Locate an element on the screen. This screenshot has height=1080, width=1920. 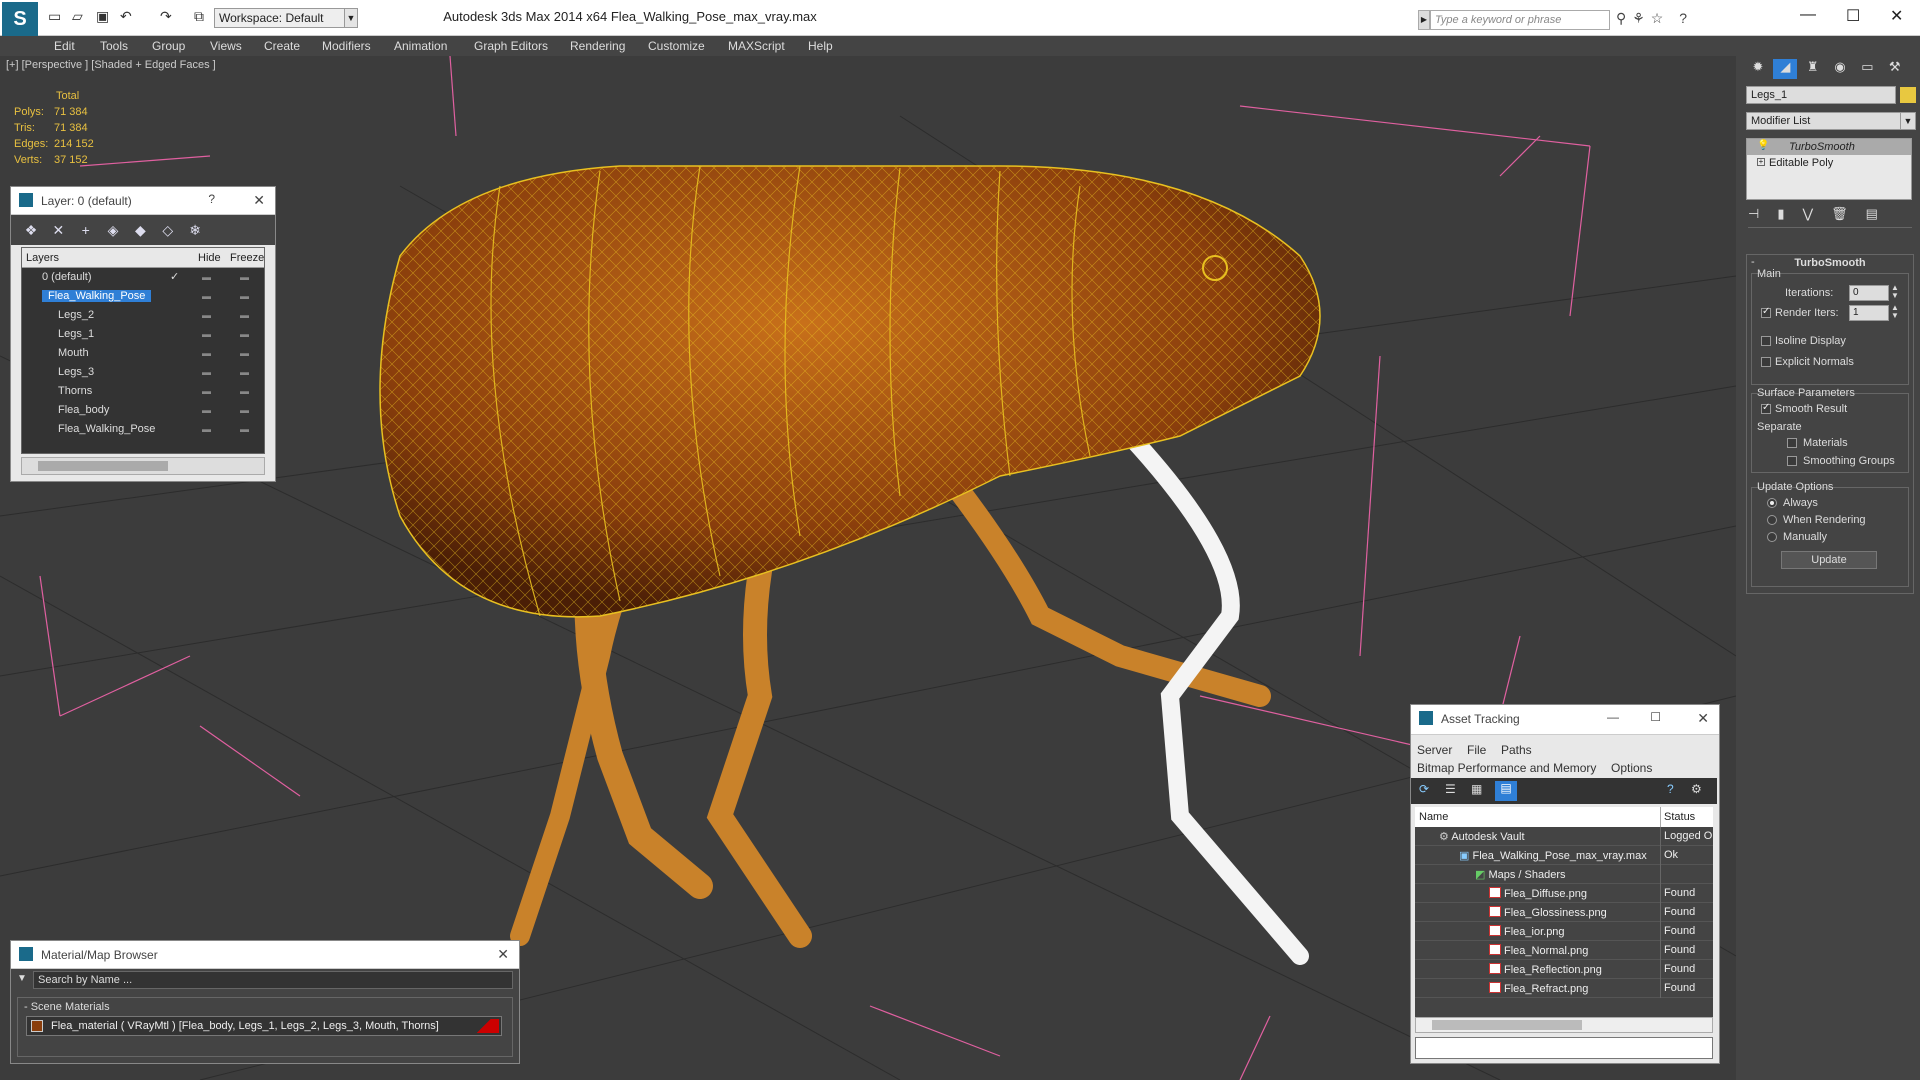
delete-layer-icon: ✕ is located at coordinates (58, 230).